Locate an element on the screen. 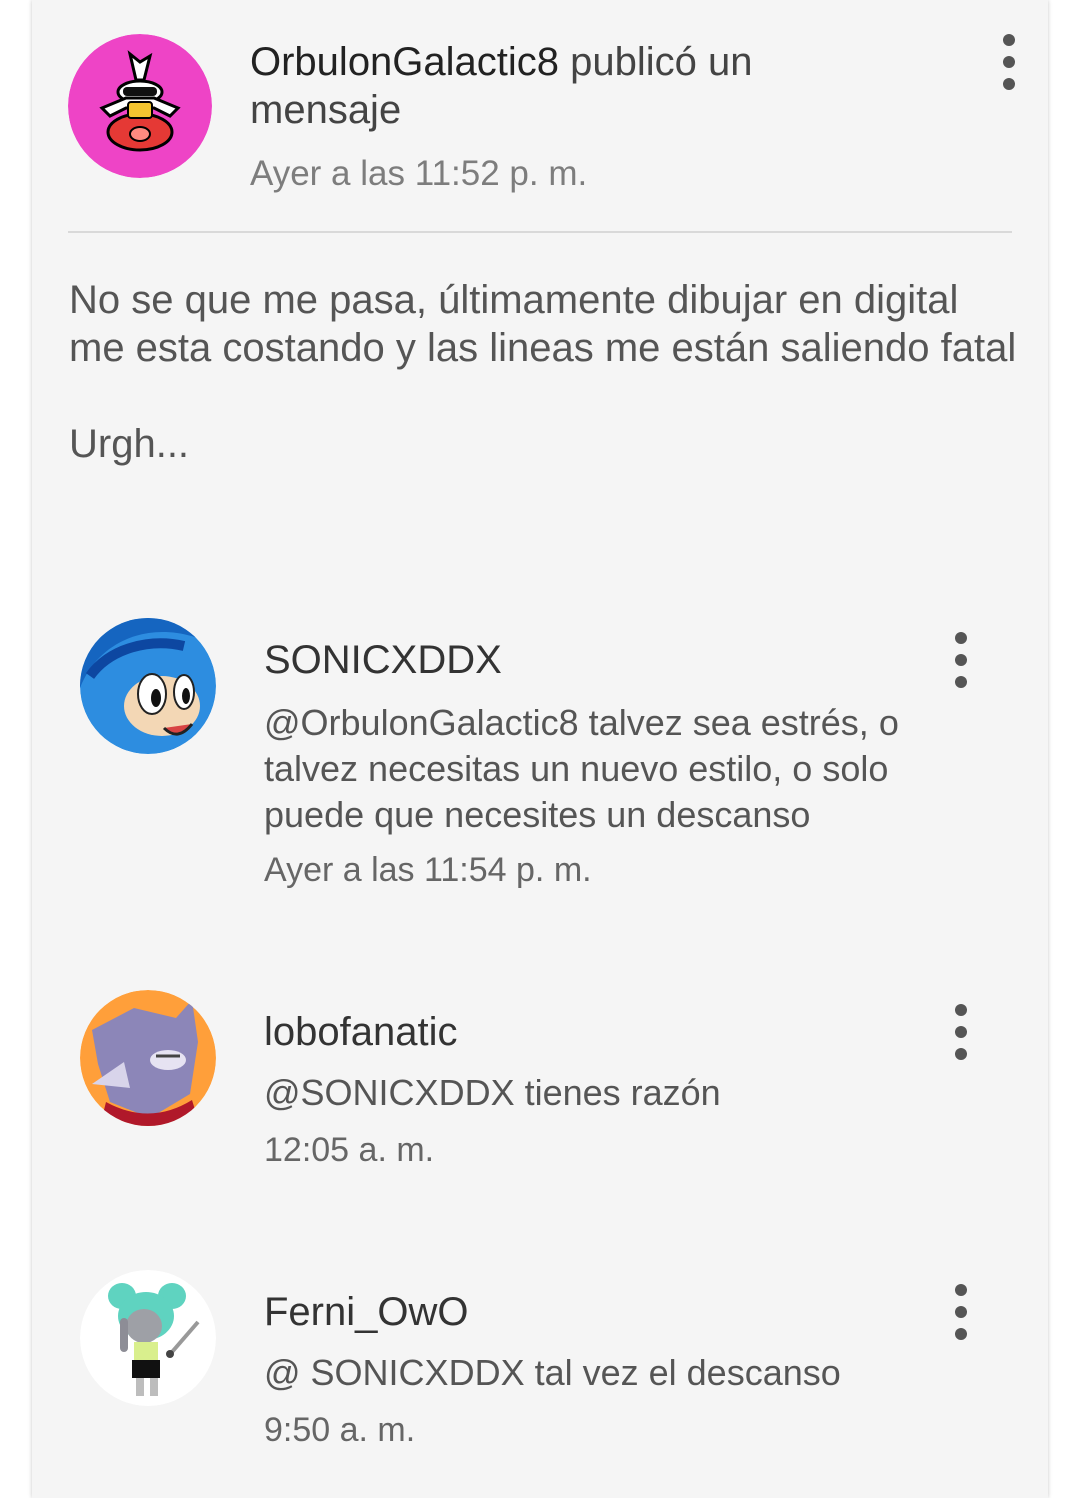 This screenshot has width=1080, height=1498. post-timestamp: Ayer a las 11:52 p. m. is located at coordinates (419, 173).